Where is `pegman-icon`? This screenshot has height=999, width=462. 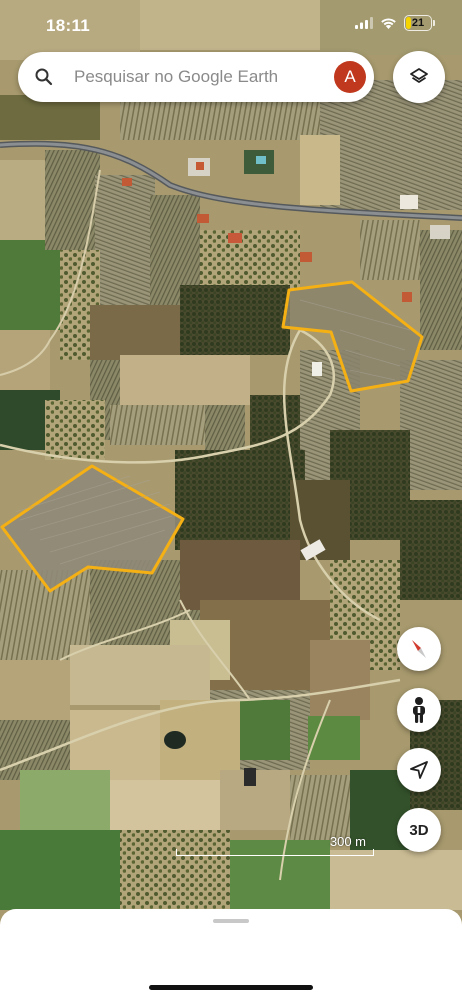
pegman-icon is located at coordinates (419, 710).